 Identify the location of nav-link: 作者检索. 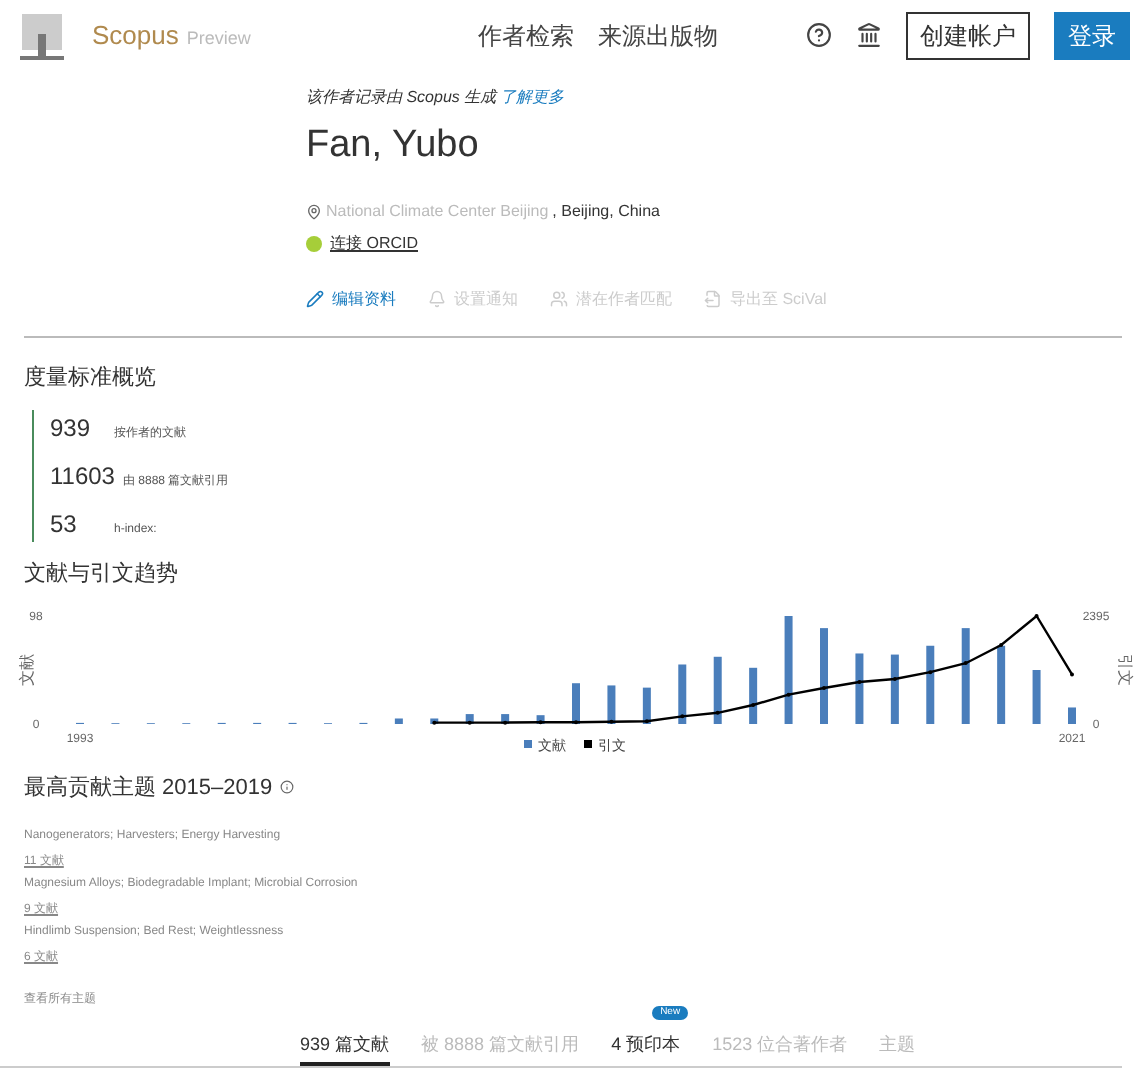
(526, 35).